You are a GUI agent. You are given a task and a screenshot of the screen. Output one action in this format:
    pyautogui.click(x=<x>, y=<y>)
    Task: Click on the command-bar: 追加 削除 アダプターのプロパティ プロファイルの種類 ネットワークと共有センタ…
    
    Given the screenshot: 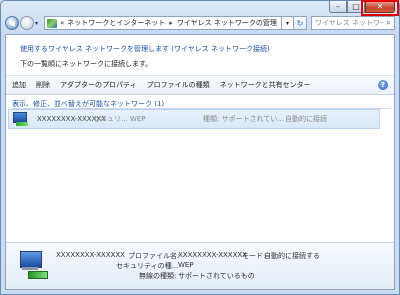 What is the action you would take?
    pyautogui.click(x=200, y=85)
    